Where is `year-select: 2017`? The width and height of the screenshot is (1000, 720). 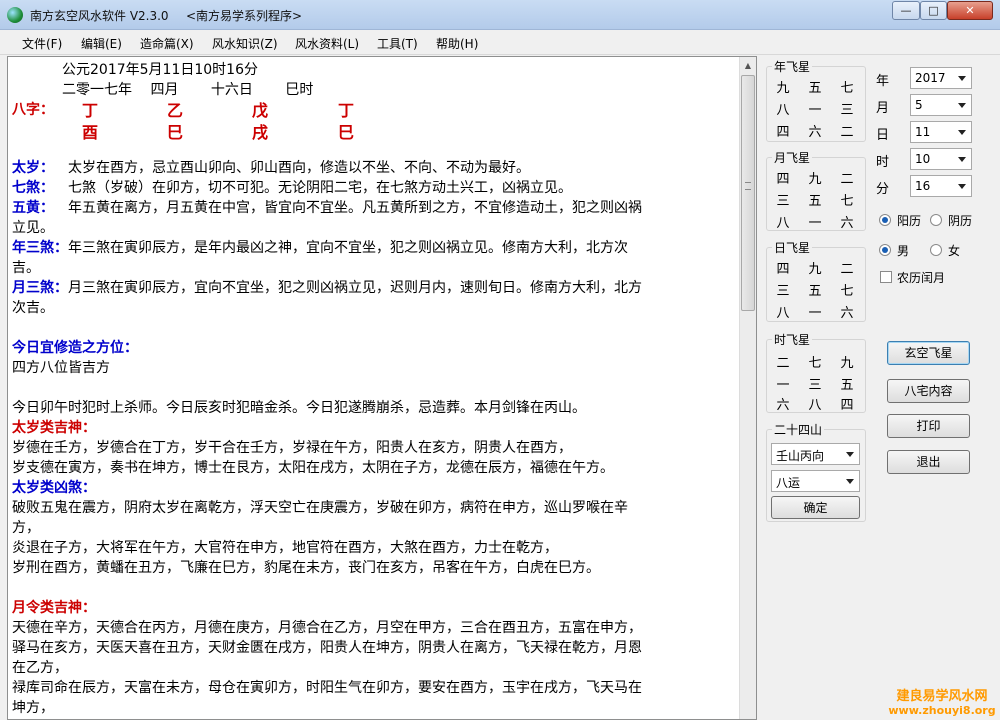 year-select: 2017 is located at coordinates (941, 78).